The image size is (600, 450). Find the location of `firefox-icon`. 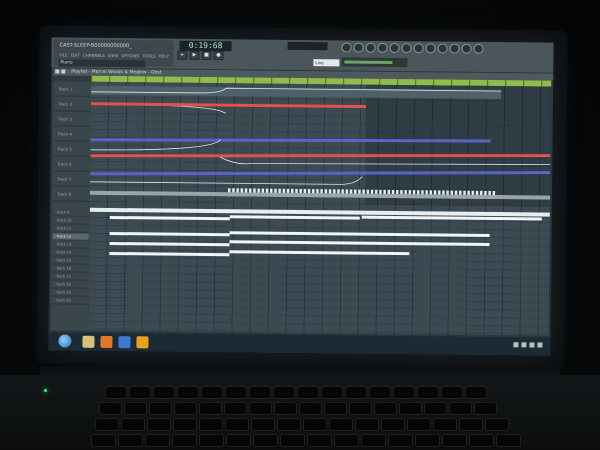

firefox-icon is located at coordinates (106, 342).